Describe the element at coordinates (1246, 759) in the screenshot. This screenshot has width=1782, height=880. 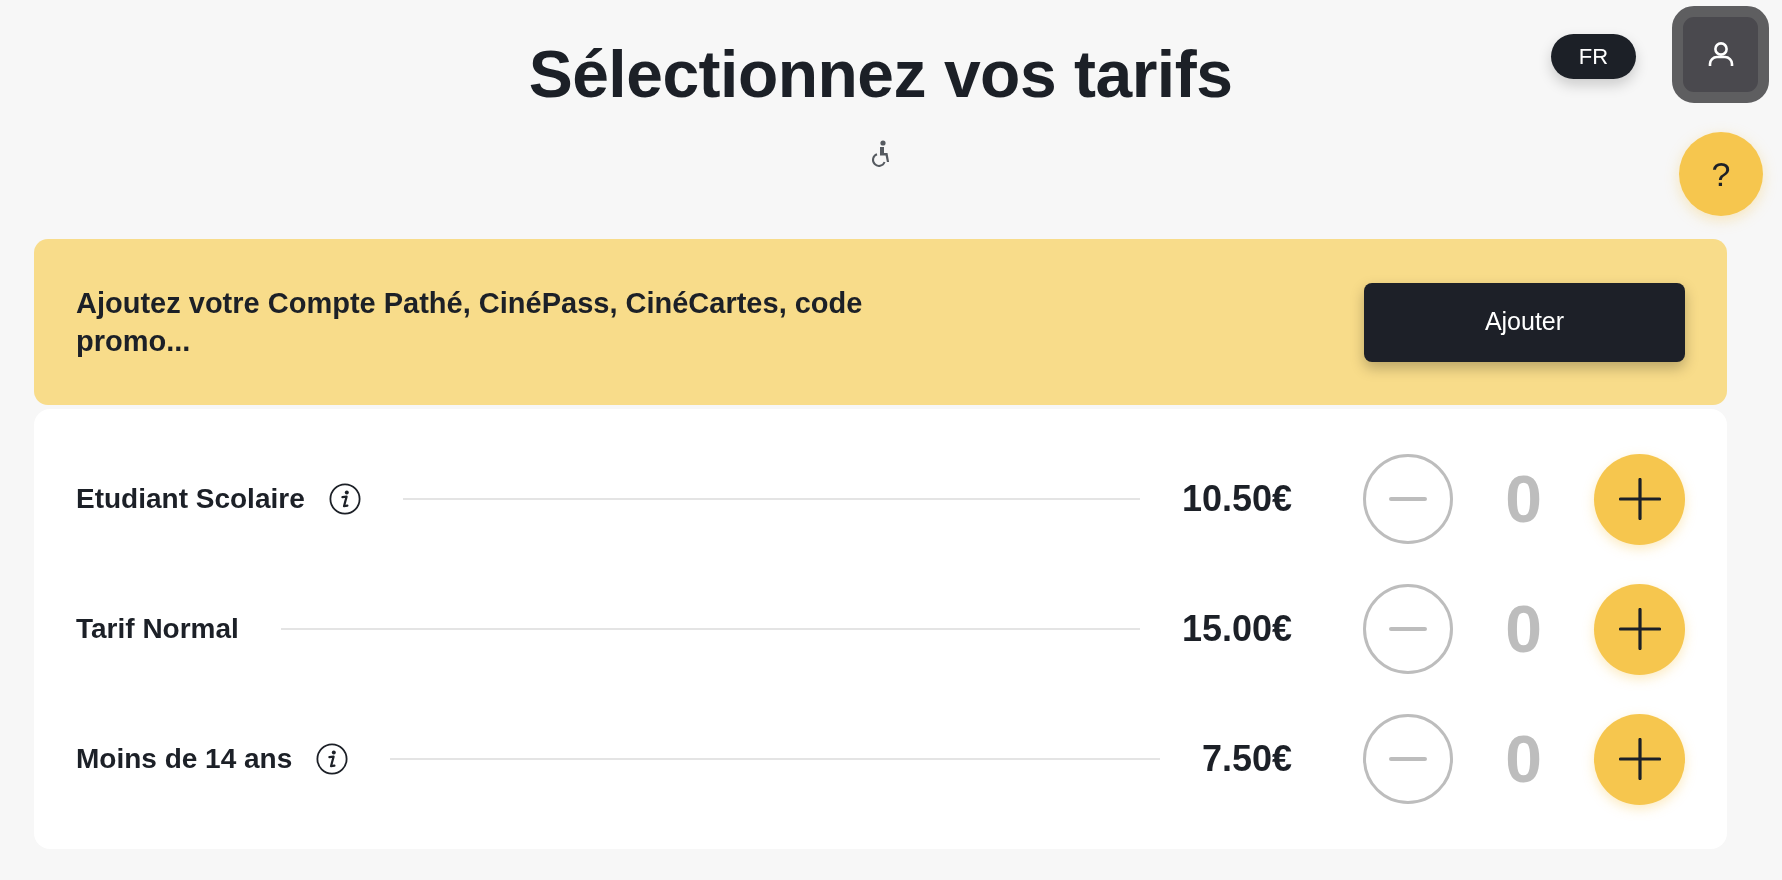
I see `price: 7.50€` at that location.